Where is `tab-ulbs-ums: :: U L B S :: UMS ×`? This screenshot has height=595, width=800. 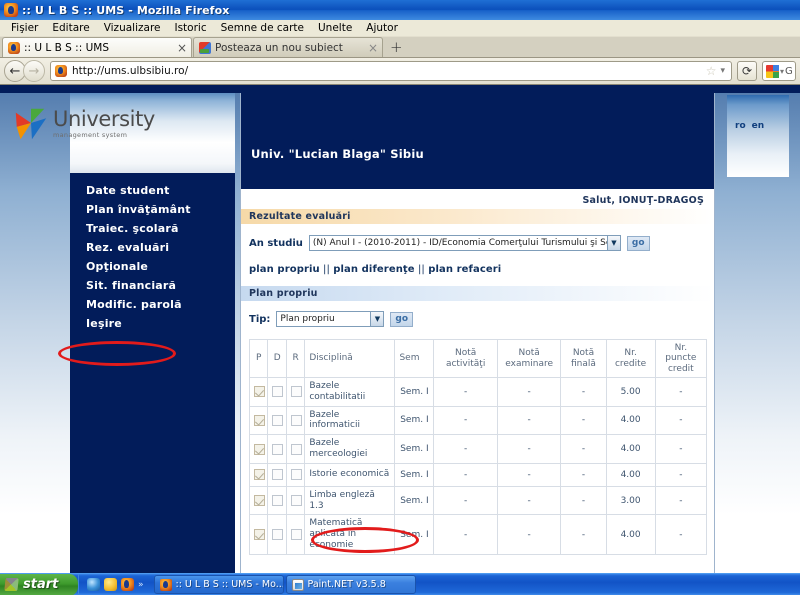
tab-ulbs-ums: :: U L B S :: UMS × is located at coordinates (97, 47).